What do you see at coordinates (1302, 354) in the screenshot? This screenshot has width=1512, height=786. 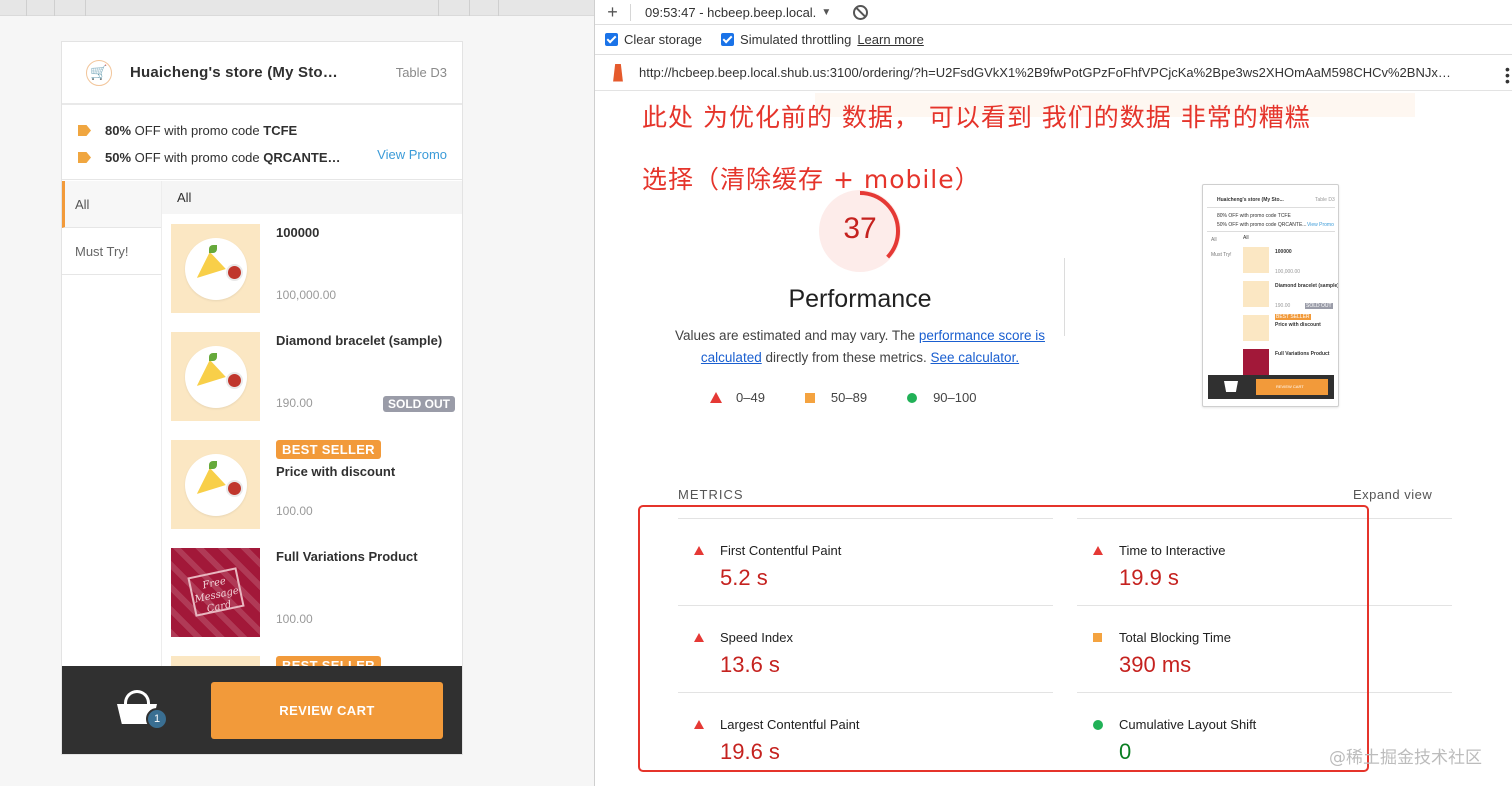 I see `thumb-product: Full Variations Product` at bounding box center [1302, 354].